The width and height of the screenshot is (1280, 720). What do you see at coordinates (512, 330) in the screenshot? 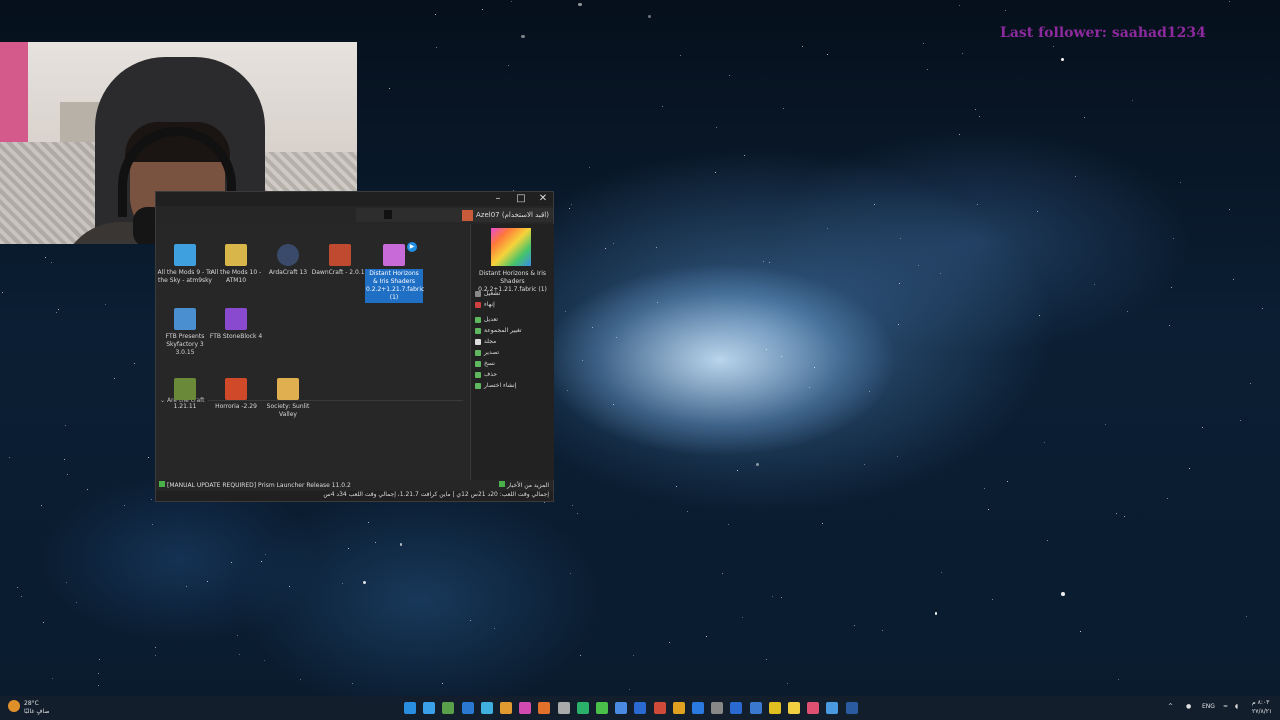
I see `action-change-group: تغيير المجموعة` at bounding box center [512, 330].